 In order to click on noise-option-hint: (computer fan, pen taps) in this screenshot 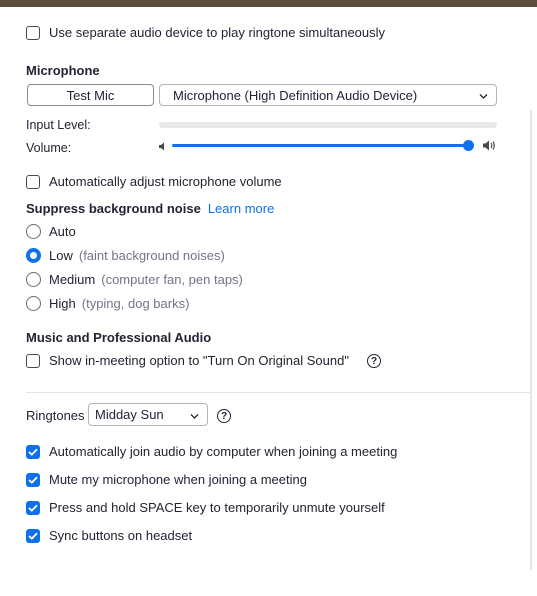, I will do `click(172, 279)`.